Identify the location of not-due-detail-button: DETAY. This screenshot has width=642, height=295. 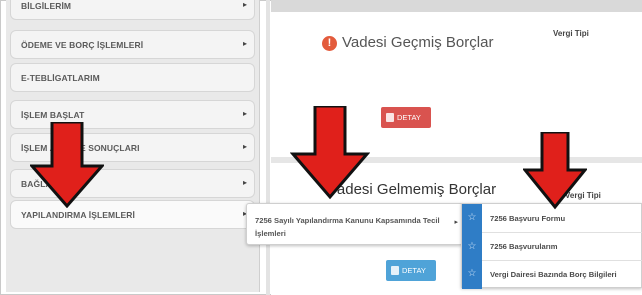
(411, 270).